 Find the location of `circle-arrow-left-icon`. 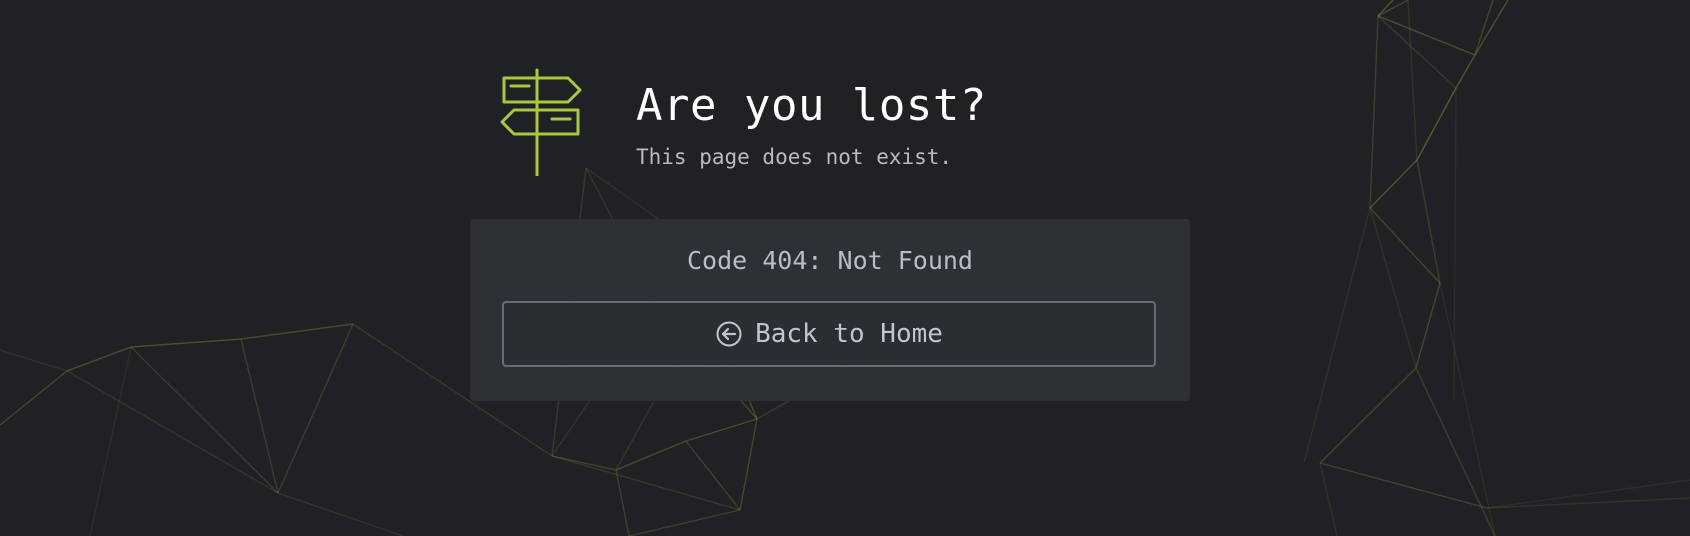

circle-arrow-left-icon is located at coordinates (729, 334).